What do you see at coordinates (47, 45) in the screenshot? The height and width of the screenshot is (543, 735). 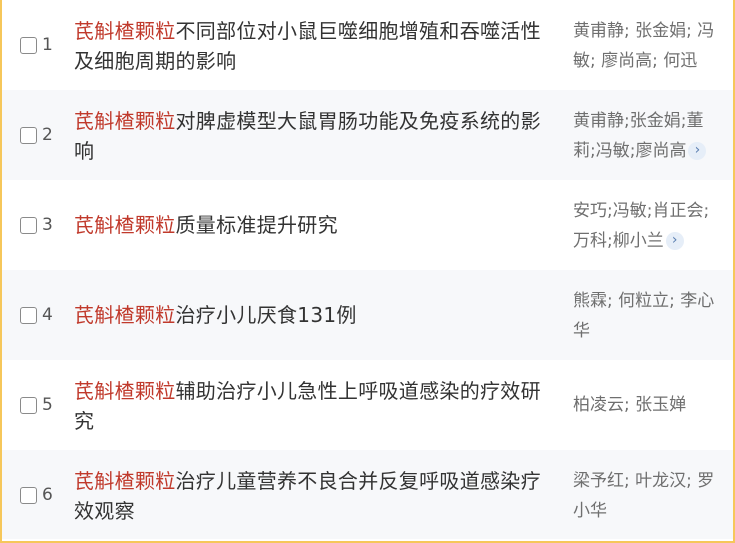 I see `row-number: 1` at bounding box center [47, 45].